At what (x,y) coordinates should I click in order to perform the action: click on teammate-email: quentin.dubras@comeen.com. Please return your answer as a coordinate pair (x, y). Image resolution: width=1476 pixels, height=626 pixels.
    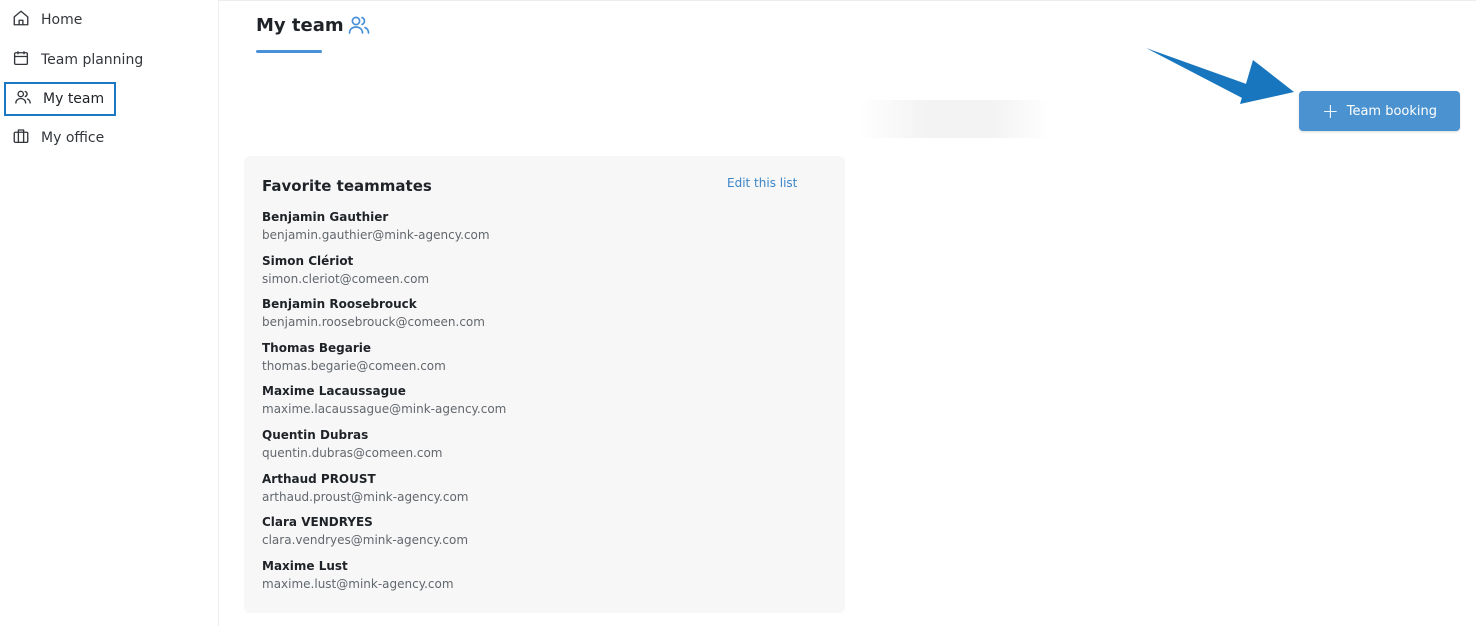
    Looking at the image, I should click on (352, 452).